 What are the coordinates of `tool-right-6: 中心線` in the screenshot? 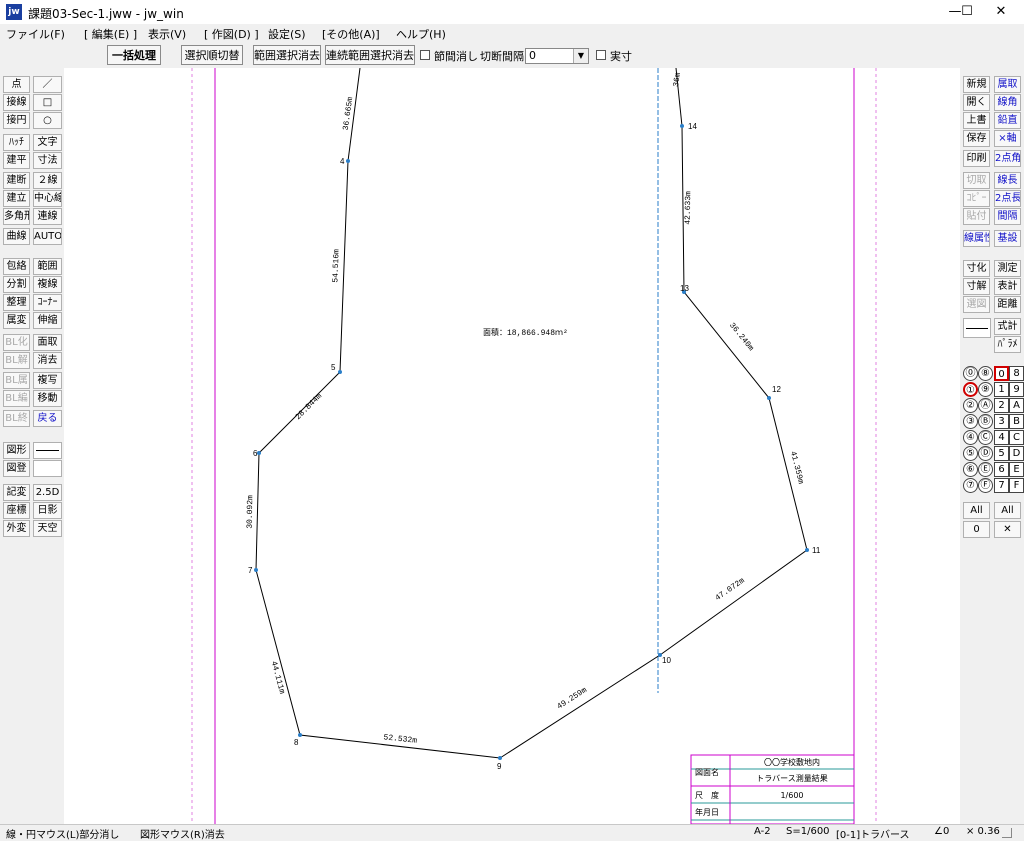 It's located at (47, 198).